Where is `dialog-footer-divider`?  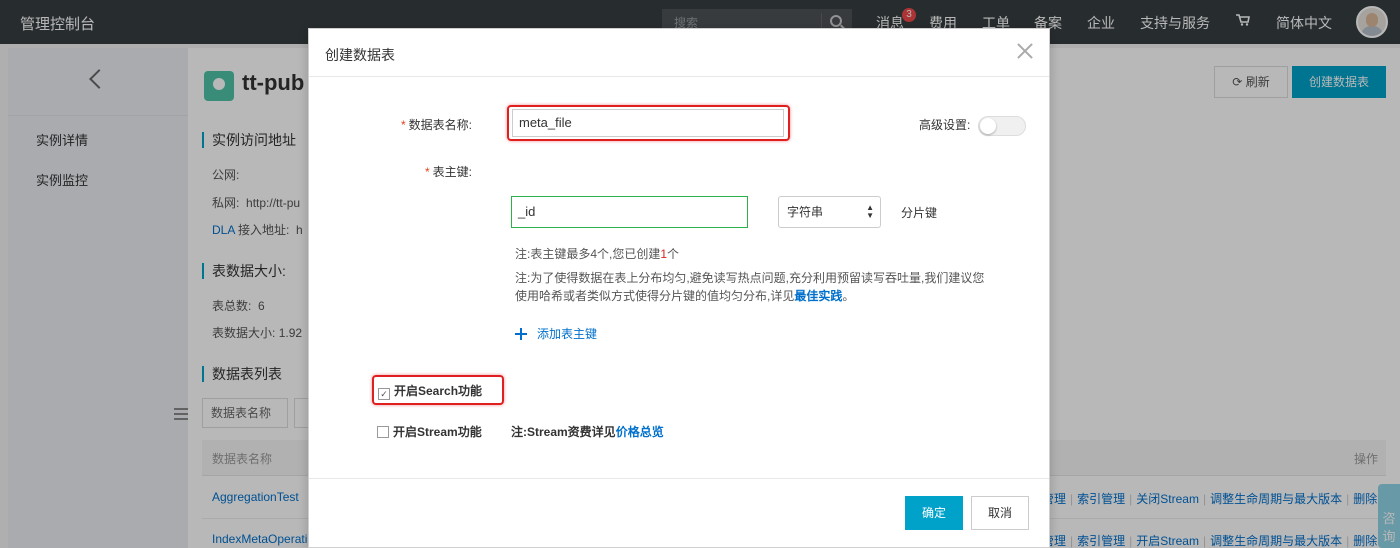
dialog-footer-divider is located at coordinates (679, 478).